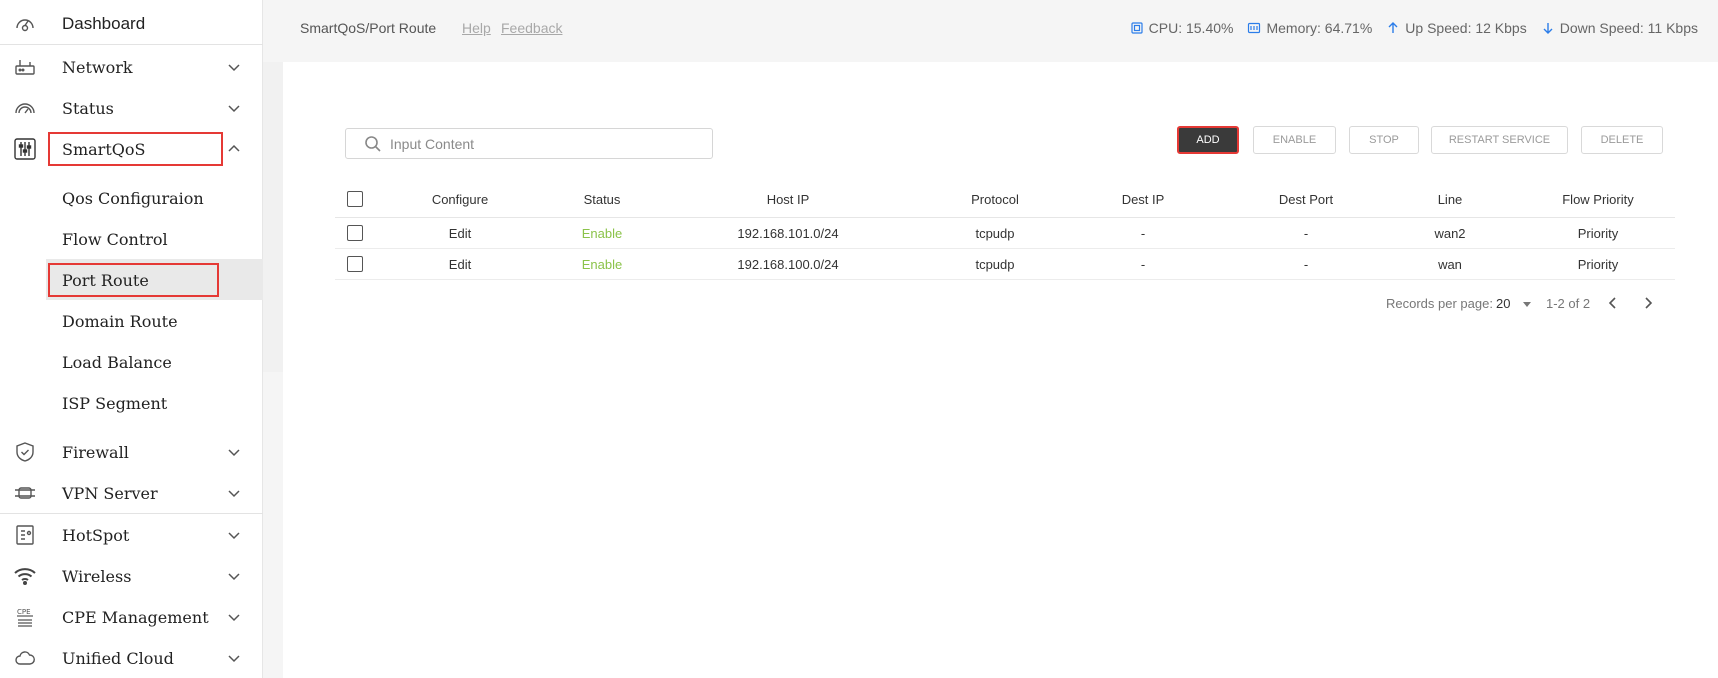 The height and width of the screenshot is (678, 1718). Describe the element at coordinates (131, 452) in the screenshot. I see `sidebar-item-firewall: Firewall` at that location.